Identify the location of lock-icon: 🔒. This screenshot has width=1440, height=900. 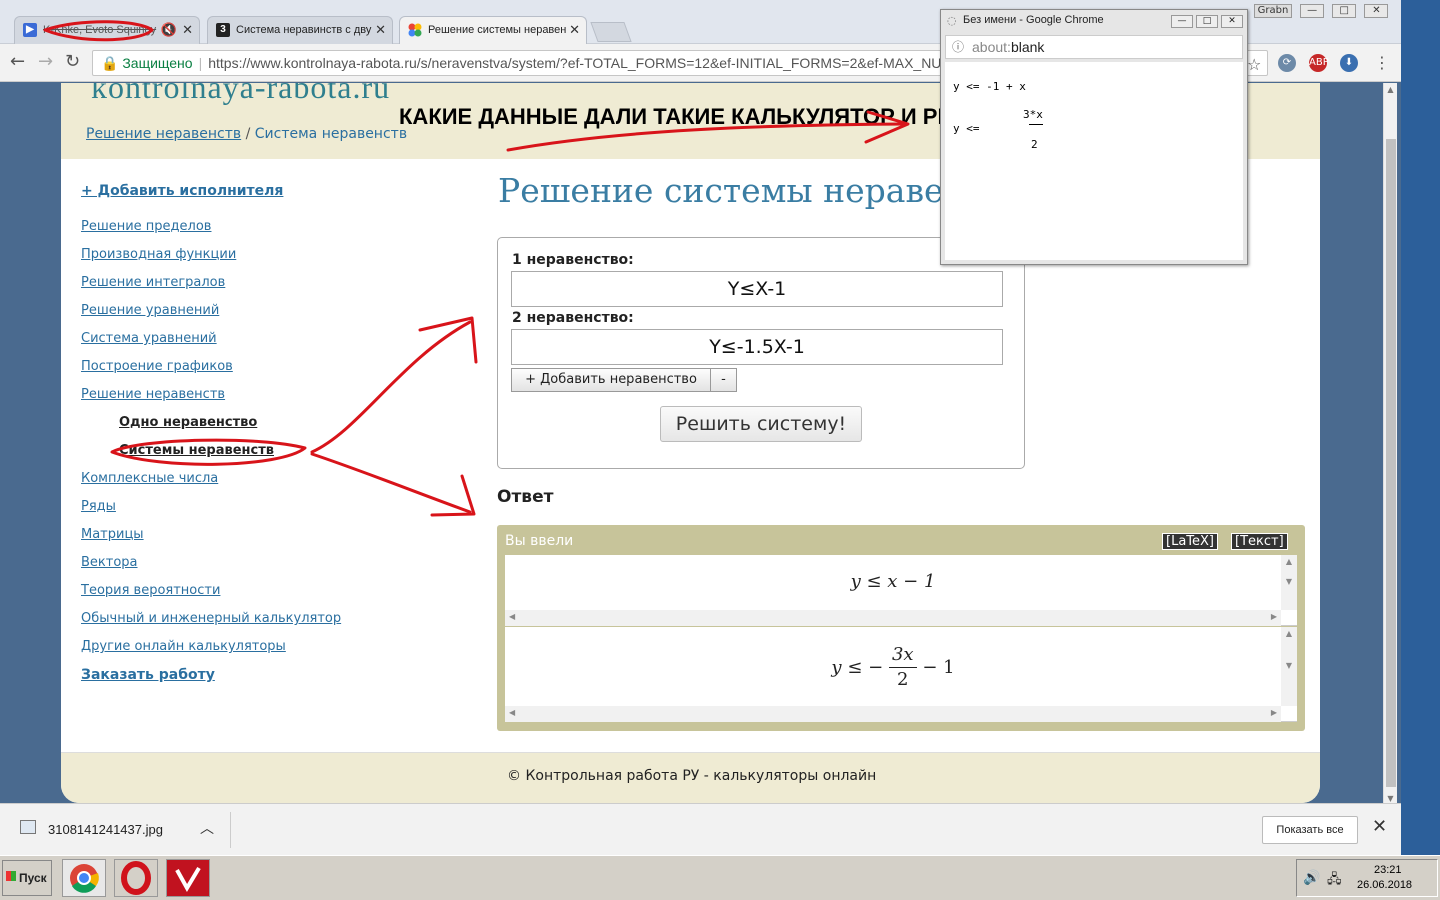
(110, 63).